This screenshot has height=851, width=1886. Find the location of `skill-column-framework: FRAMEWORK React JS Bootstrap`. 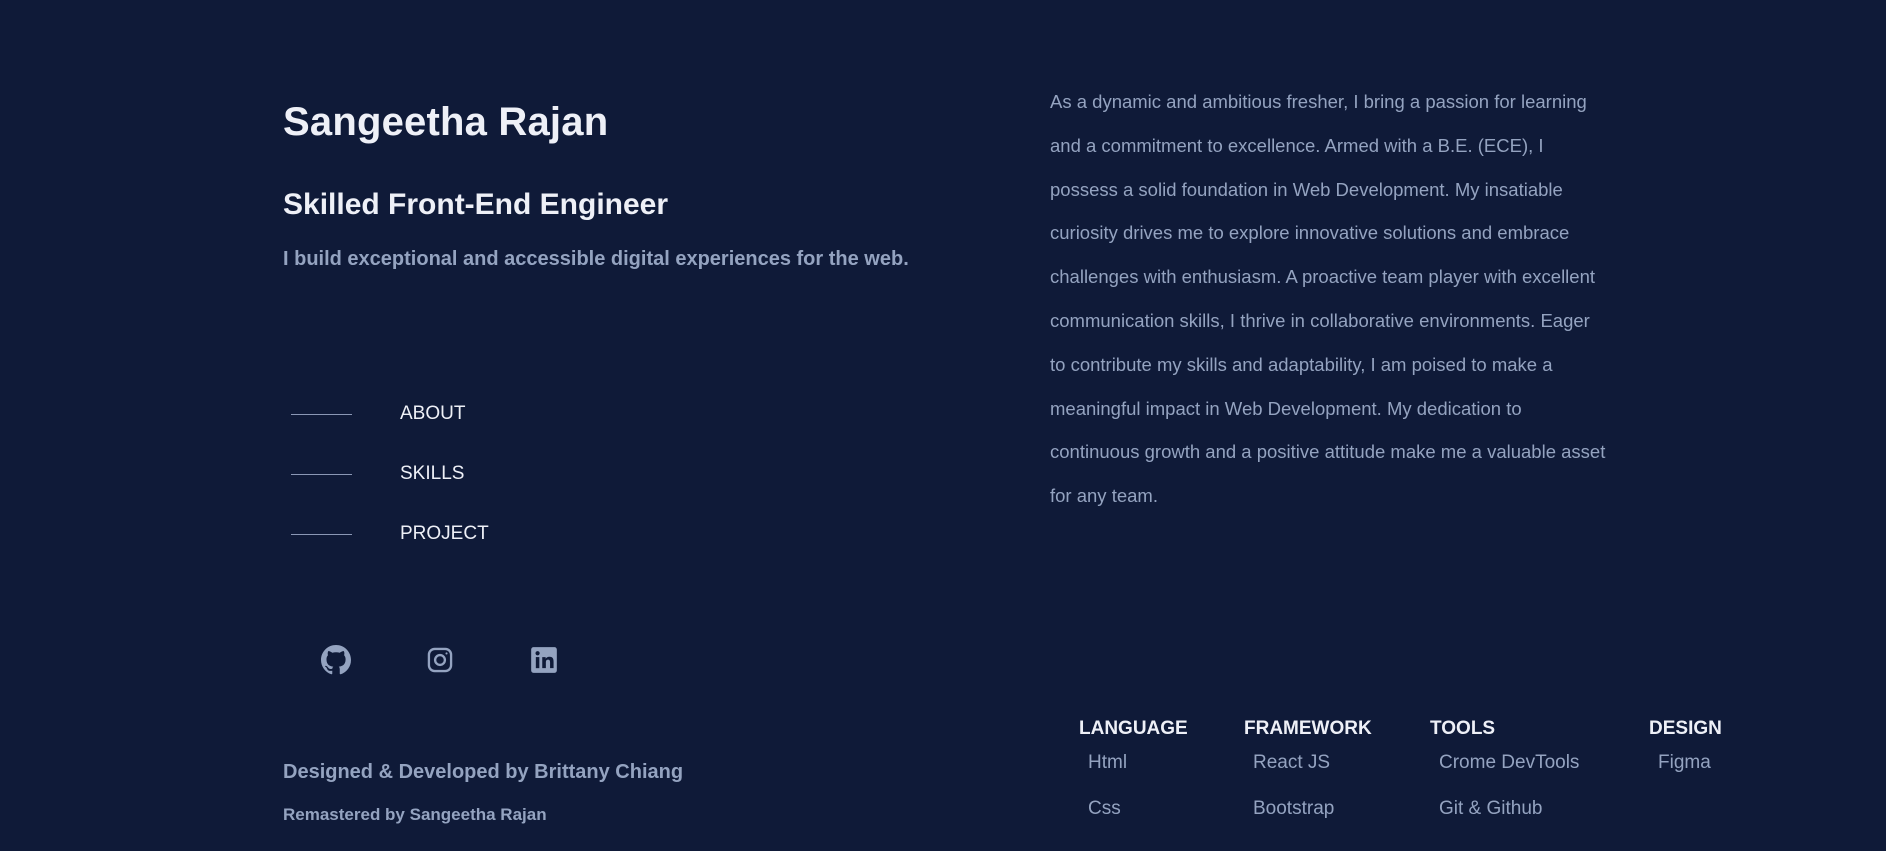

skill-column-framework: FRAMEWORK React JS Bootstrap is located at coordinates (1308, 780).